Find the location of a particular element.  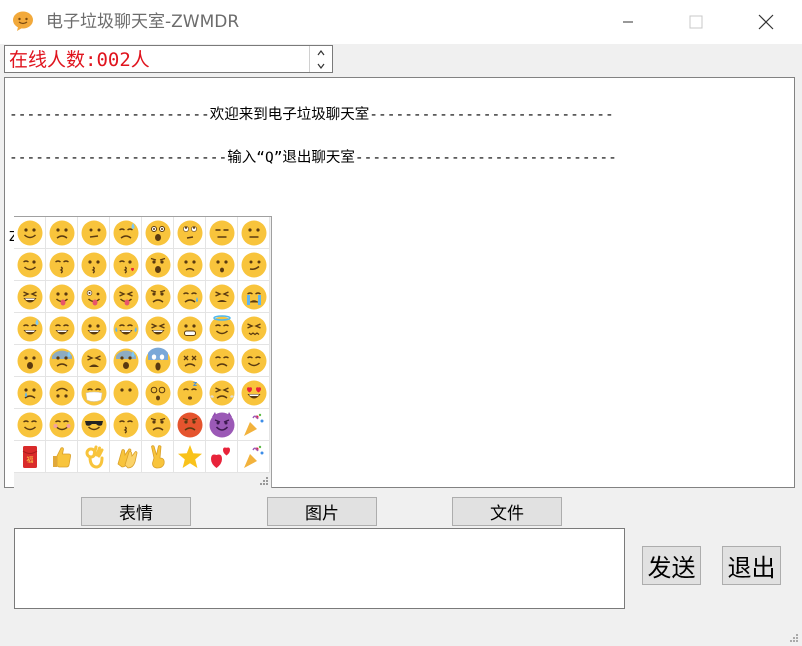

emoji-tongue-cell is located at coordinates (62, 297).